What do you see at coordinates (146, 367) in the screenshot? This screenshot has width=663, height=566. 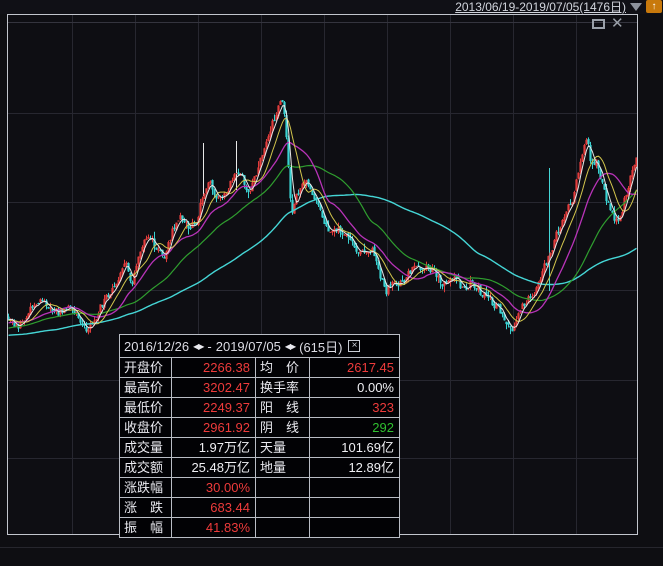 I see `stat-label: 开盘价` at bounding box center [146, 367].